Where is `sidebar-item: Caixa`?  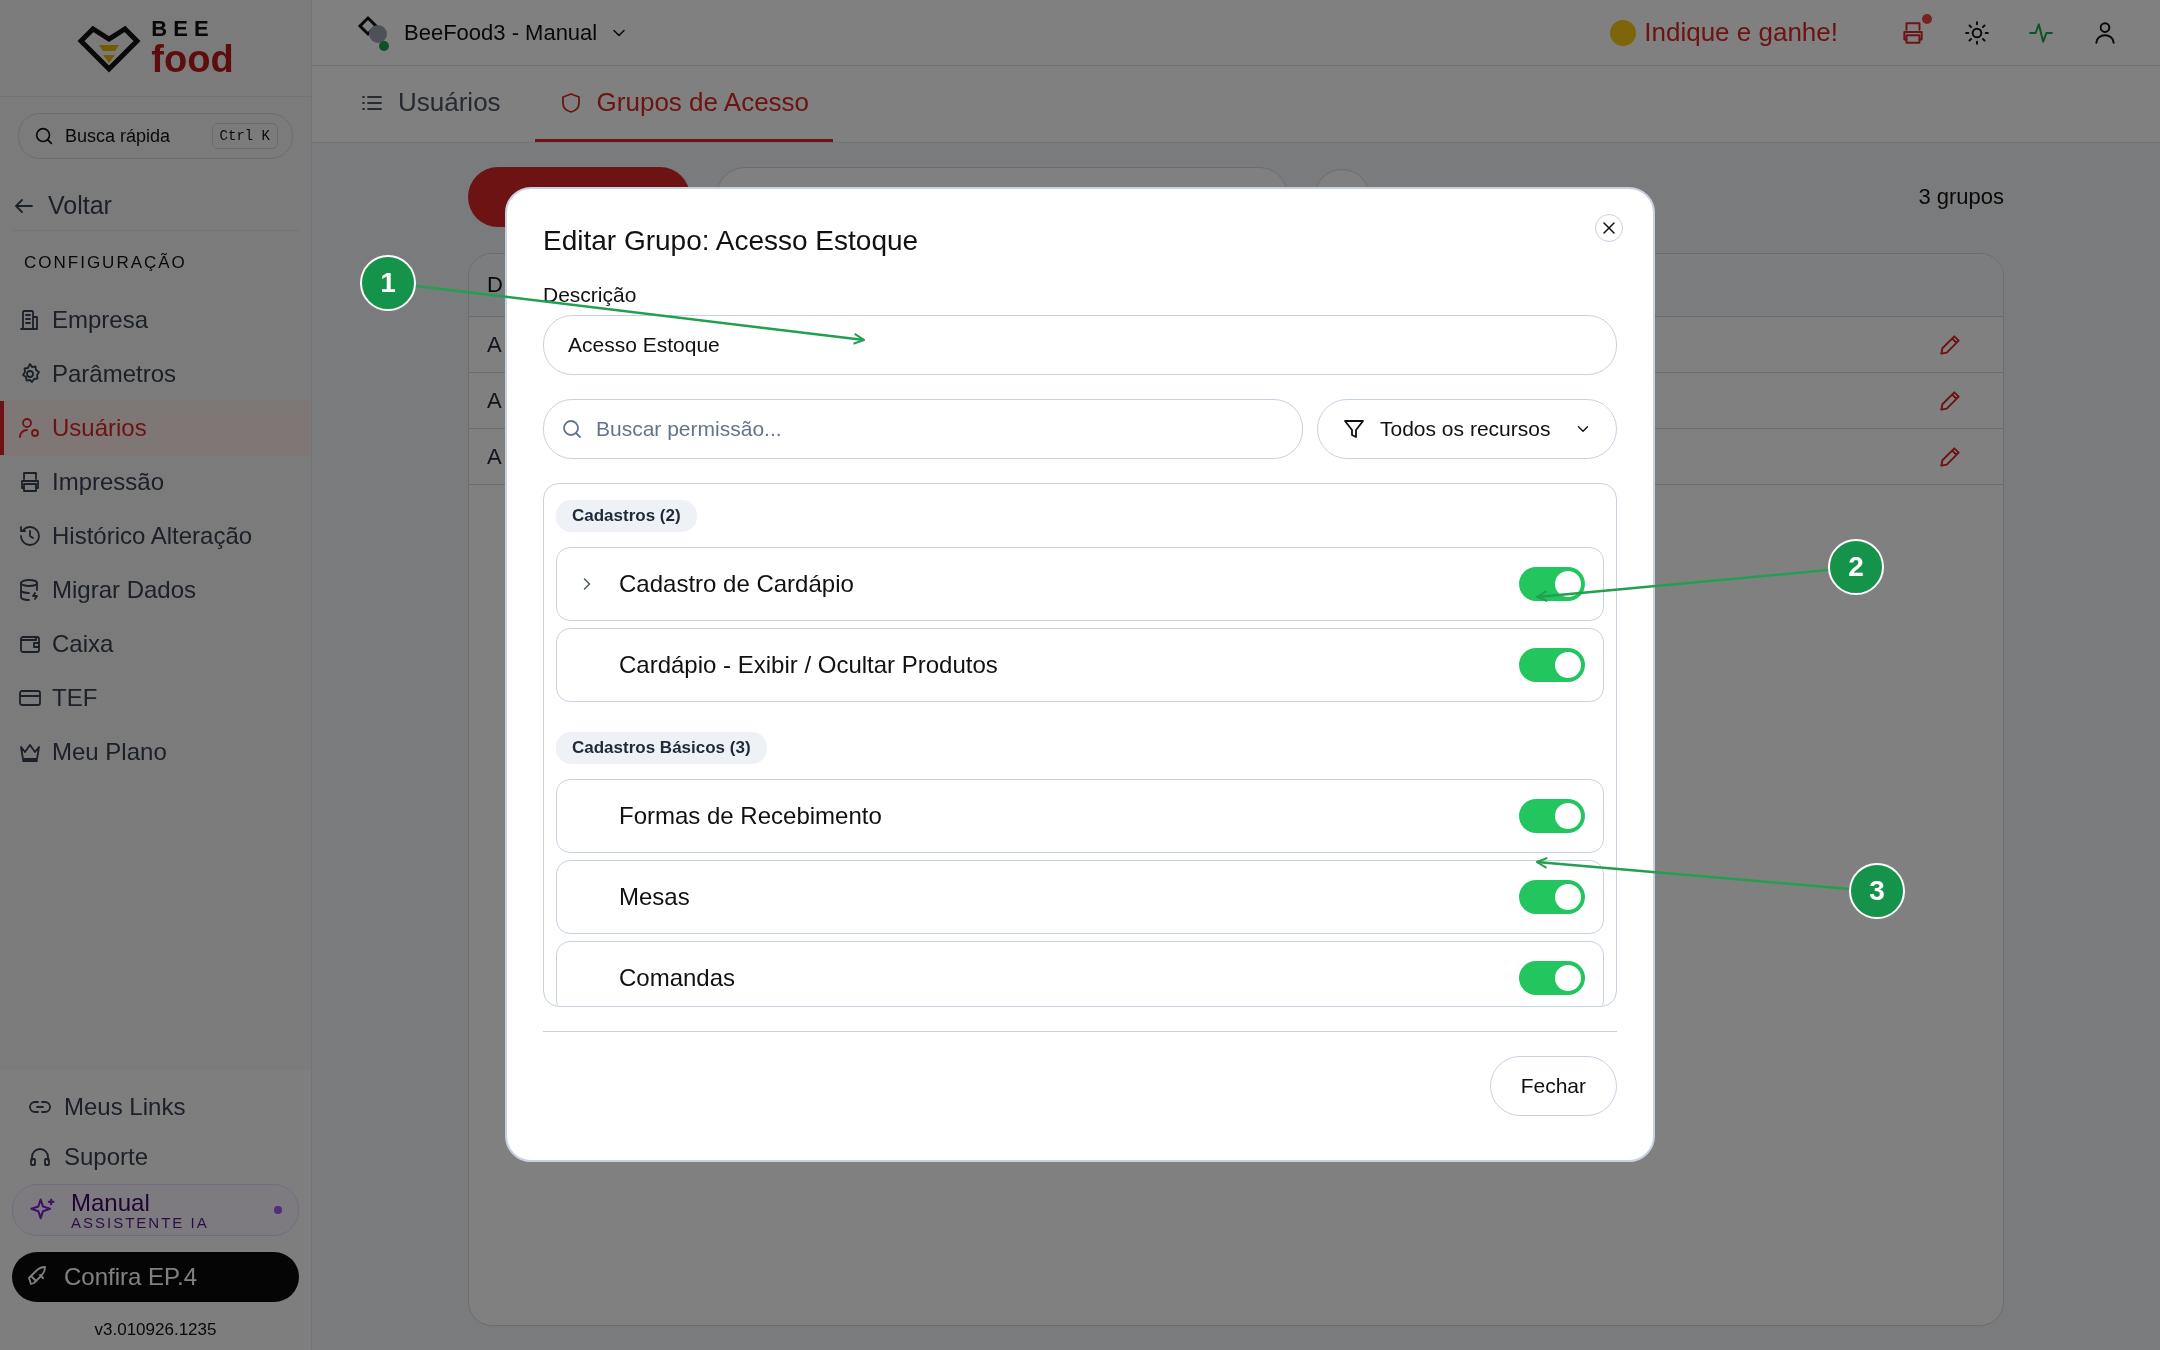 sidebar-item: Caixa is located at coordinates (155, 644).